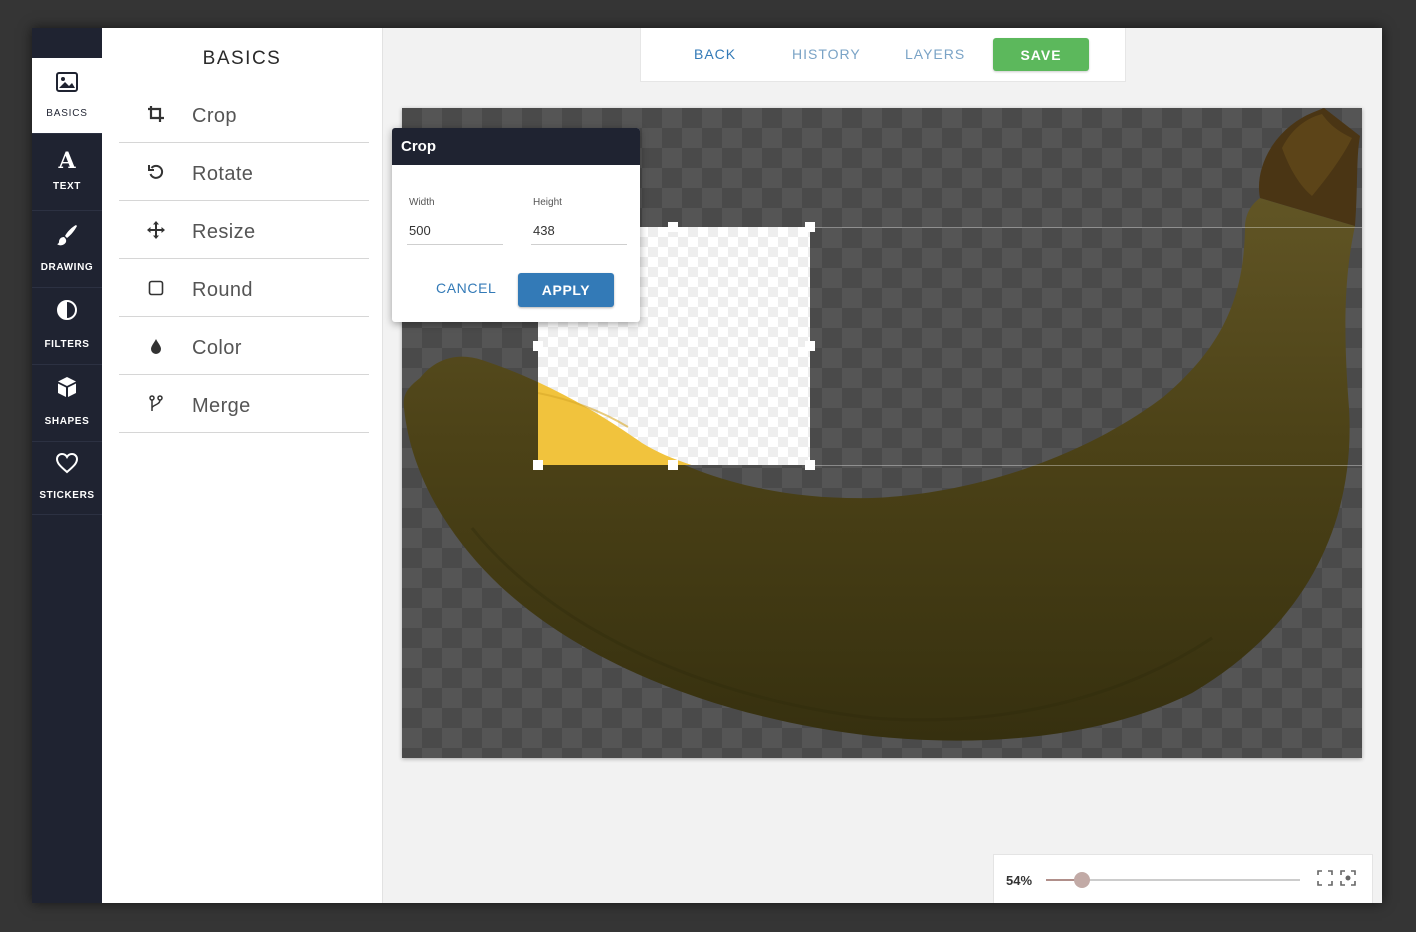 The height and width of the screenshot is (932, 1416). I want to click on tool-label: Round, so click(222, 290).